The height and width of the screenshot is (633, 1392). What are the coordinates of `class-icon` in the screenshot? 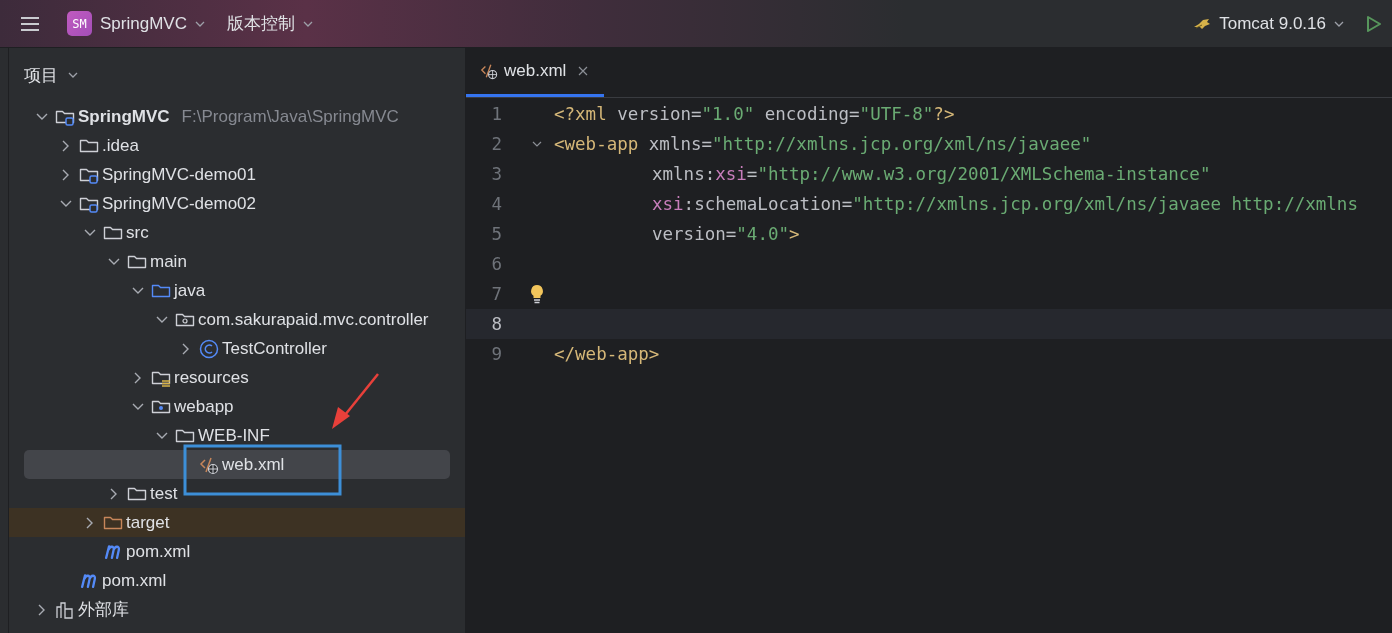 It's located at (209, 348).